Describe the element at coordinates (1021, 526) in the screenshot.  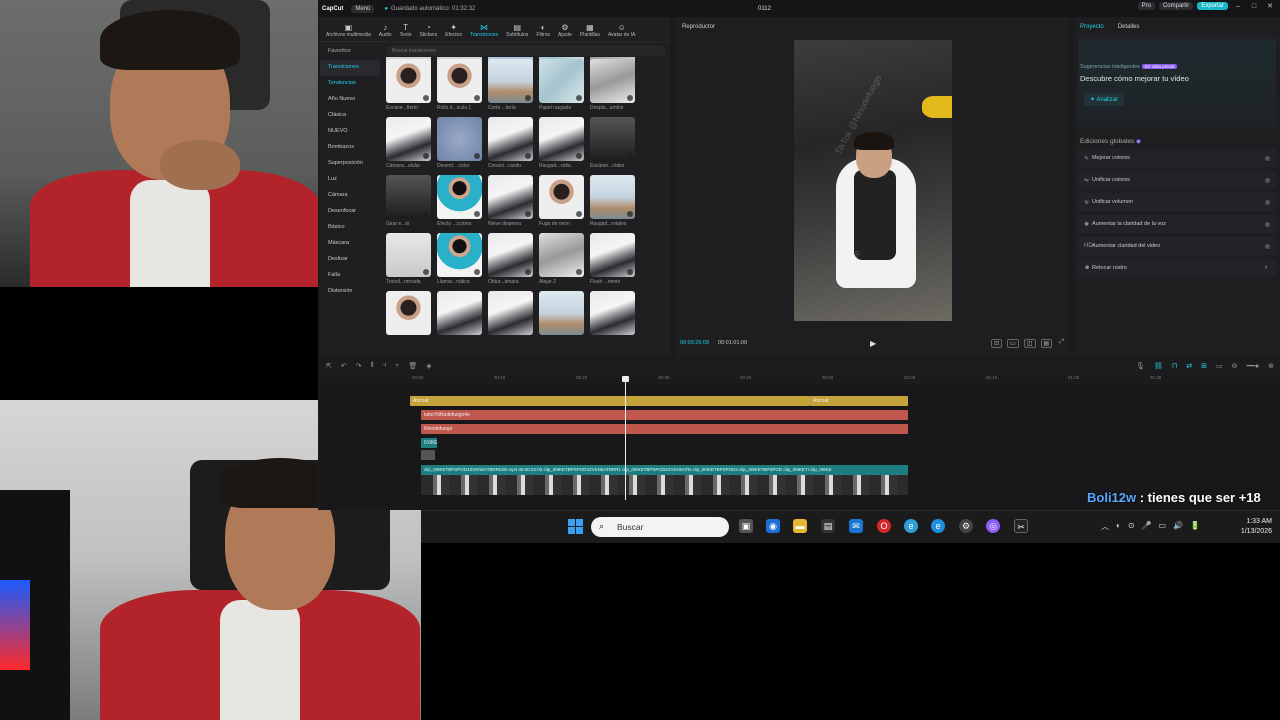
I see `capcut-taskbar-icon: ✂` at that location.